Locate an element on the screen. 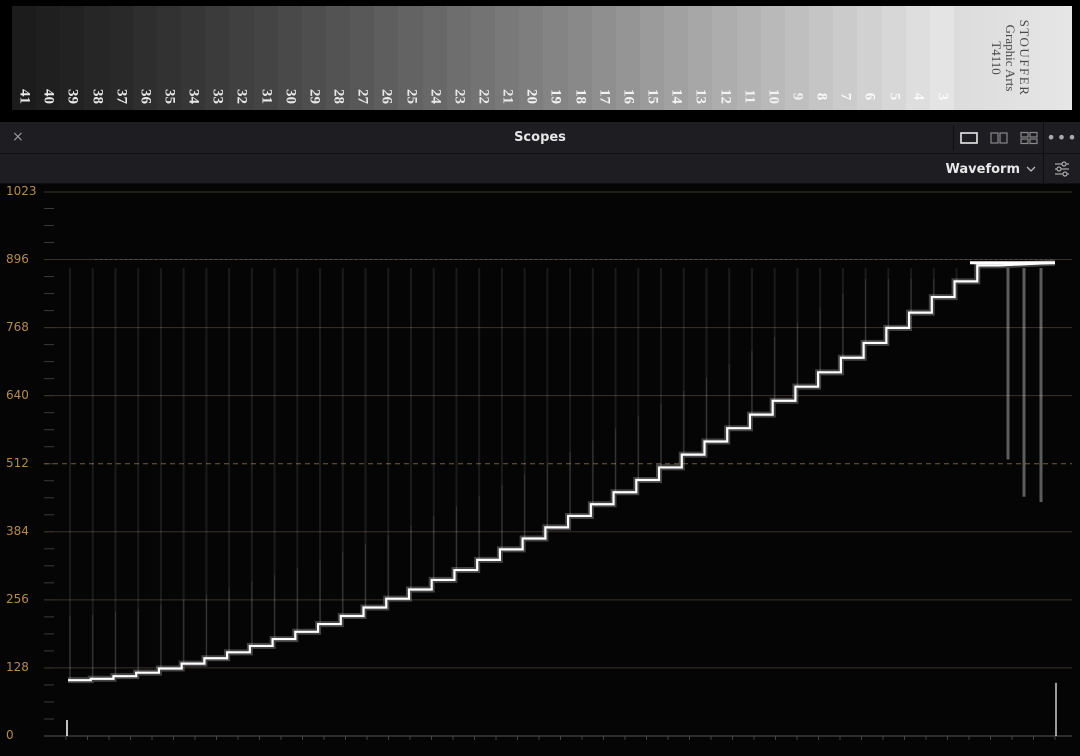 This screenshot has width=1080, height=756. wedge-step-label: 5 is located at coordinates (894, 96).